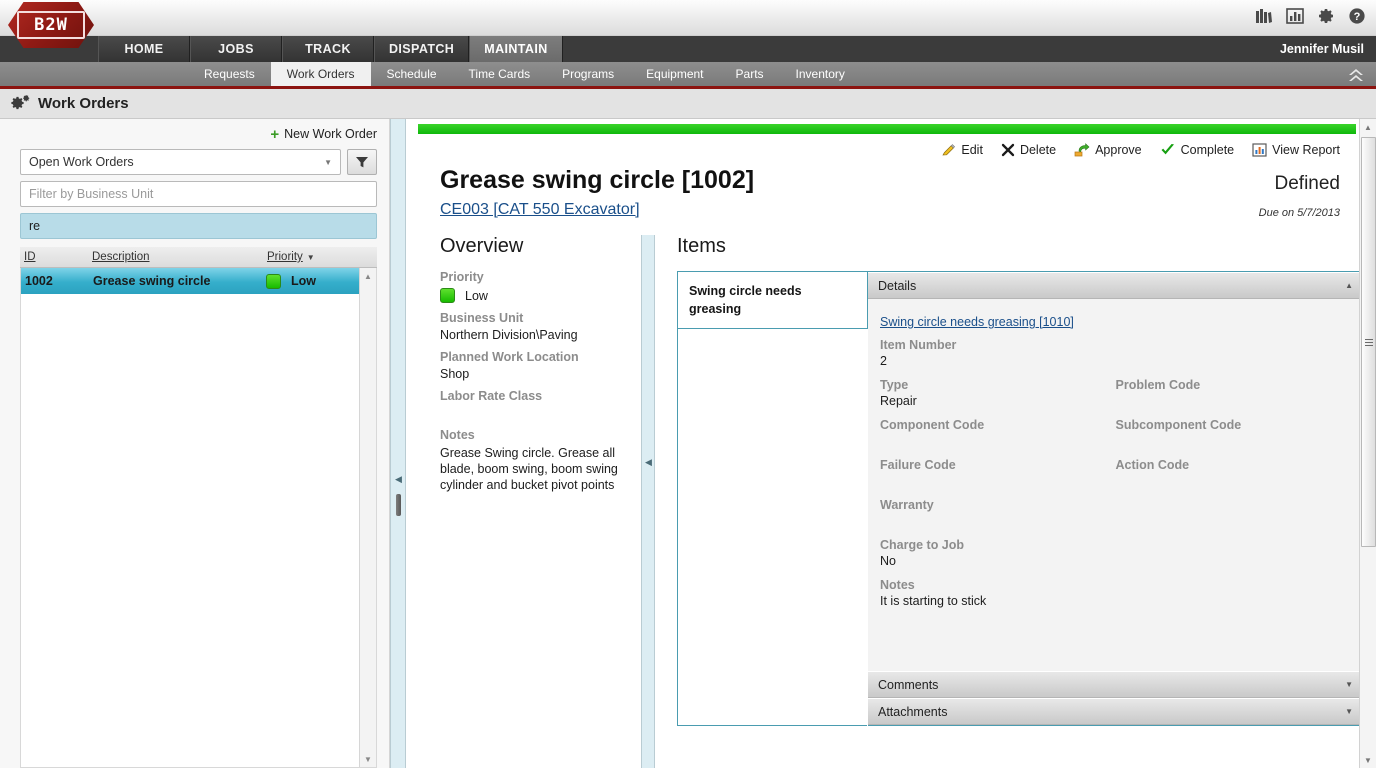  What do you see at coordinates (144, 49) in the screenshot?
I see `nav-tab-home: HOME` at bounding box center [144, 49].